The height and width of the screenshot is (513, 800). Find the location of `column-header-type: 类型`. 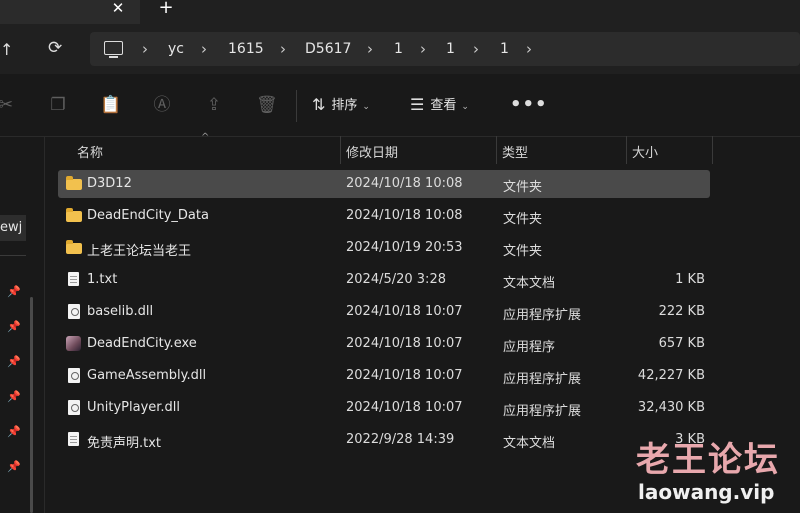

column-header-type: 类型 is located at coordinates (515, 151).